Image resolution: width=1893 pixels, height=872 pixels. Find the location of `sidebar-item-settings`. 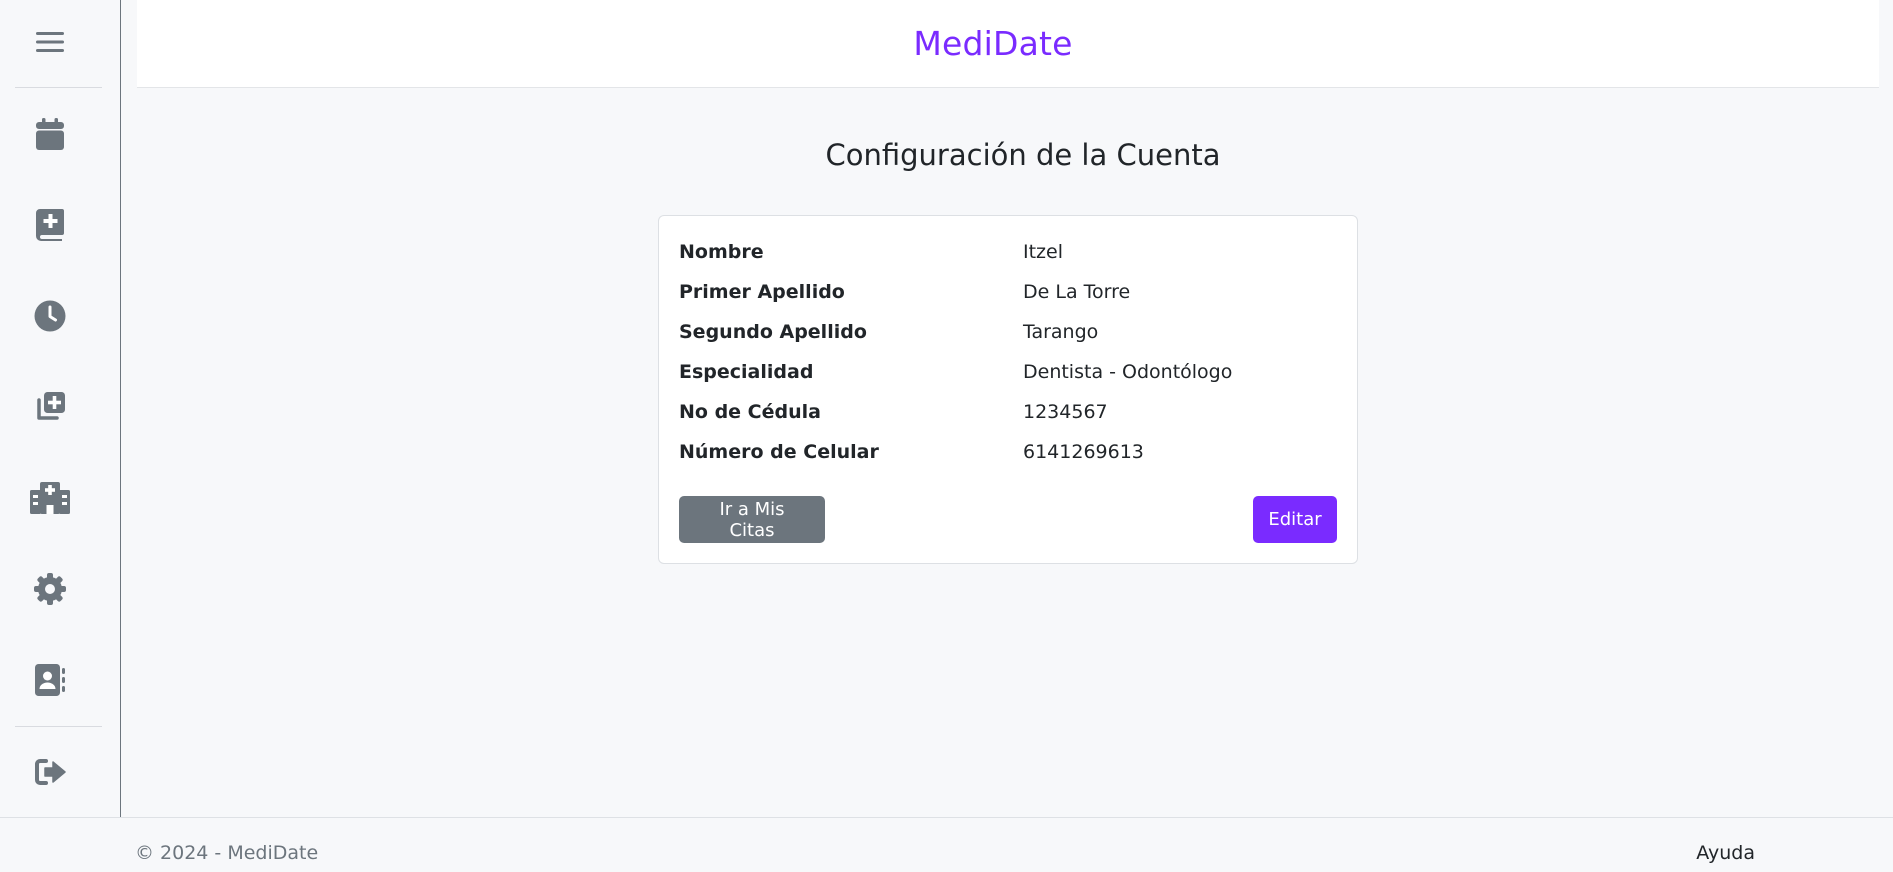

sidebar-item-settings is located at coordinates (50, 589).